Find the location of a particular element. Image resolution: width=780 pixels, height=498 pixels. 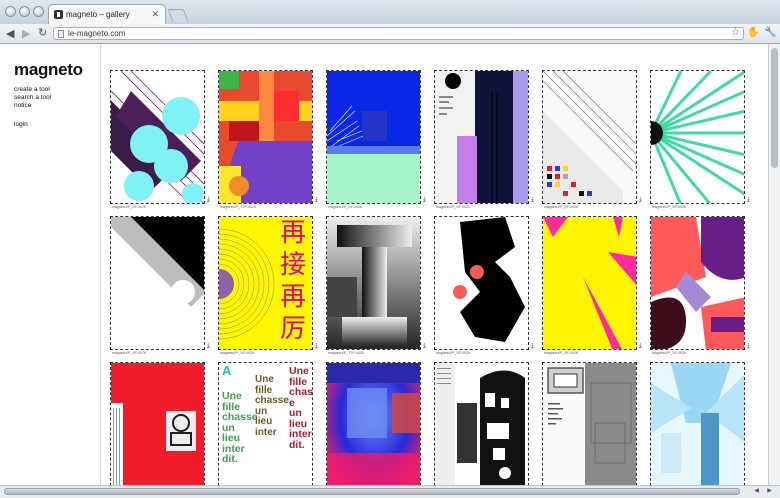

bookmark-star-icon: ☆ is located at coordinates (735, 32).